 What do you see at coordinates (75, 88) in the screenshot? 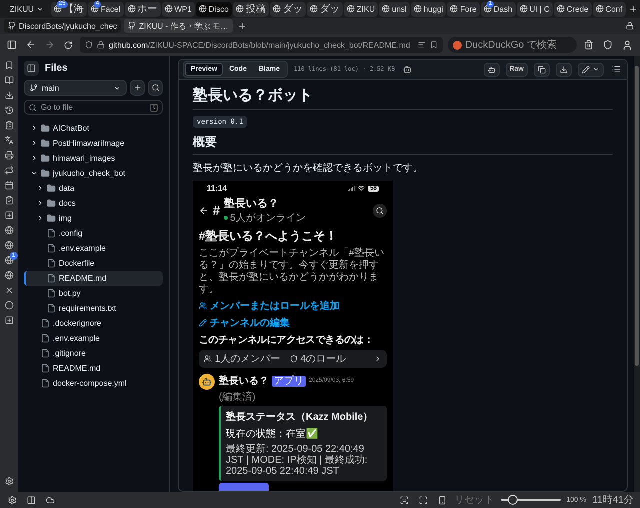
I see `branch-selector: main` at bounding box center [75, 88].